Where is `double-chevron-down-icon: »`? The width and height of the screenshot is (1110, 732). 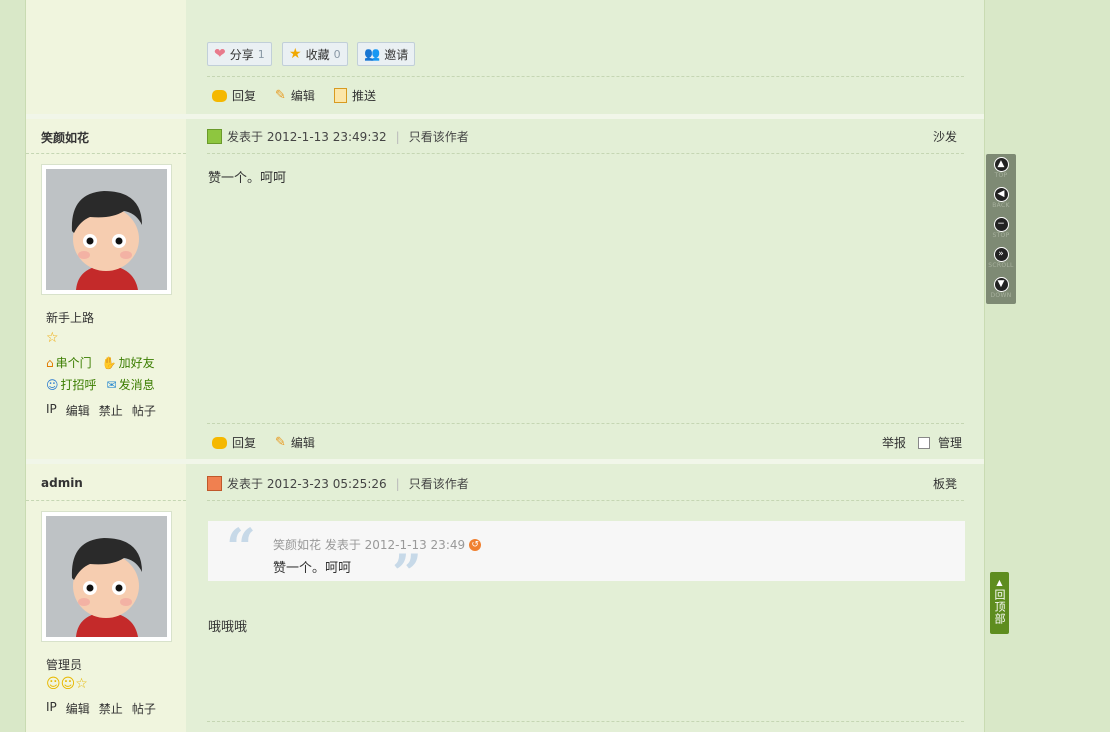
double-chevron-down-icon: » is located at coordinates (1001, 254).